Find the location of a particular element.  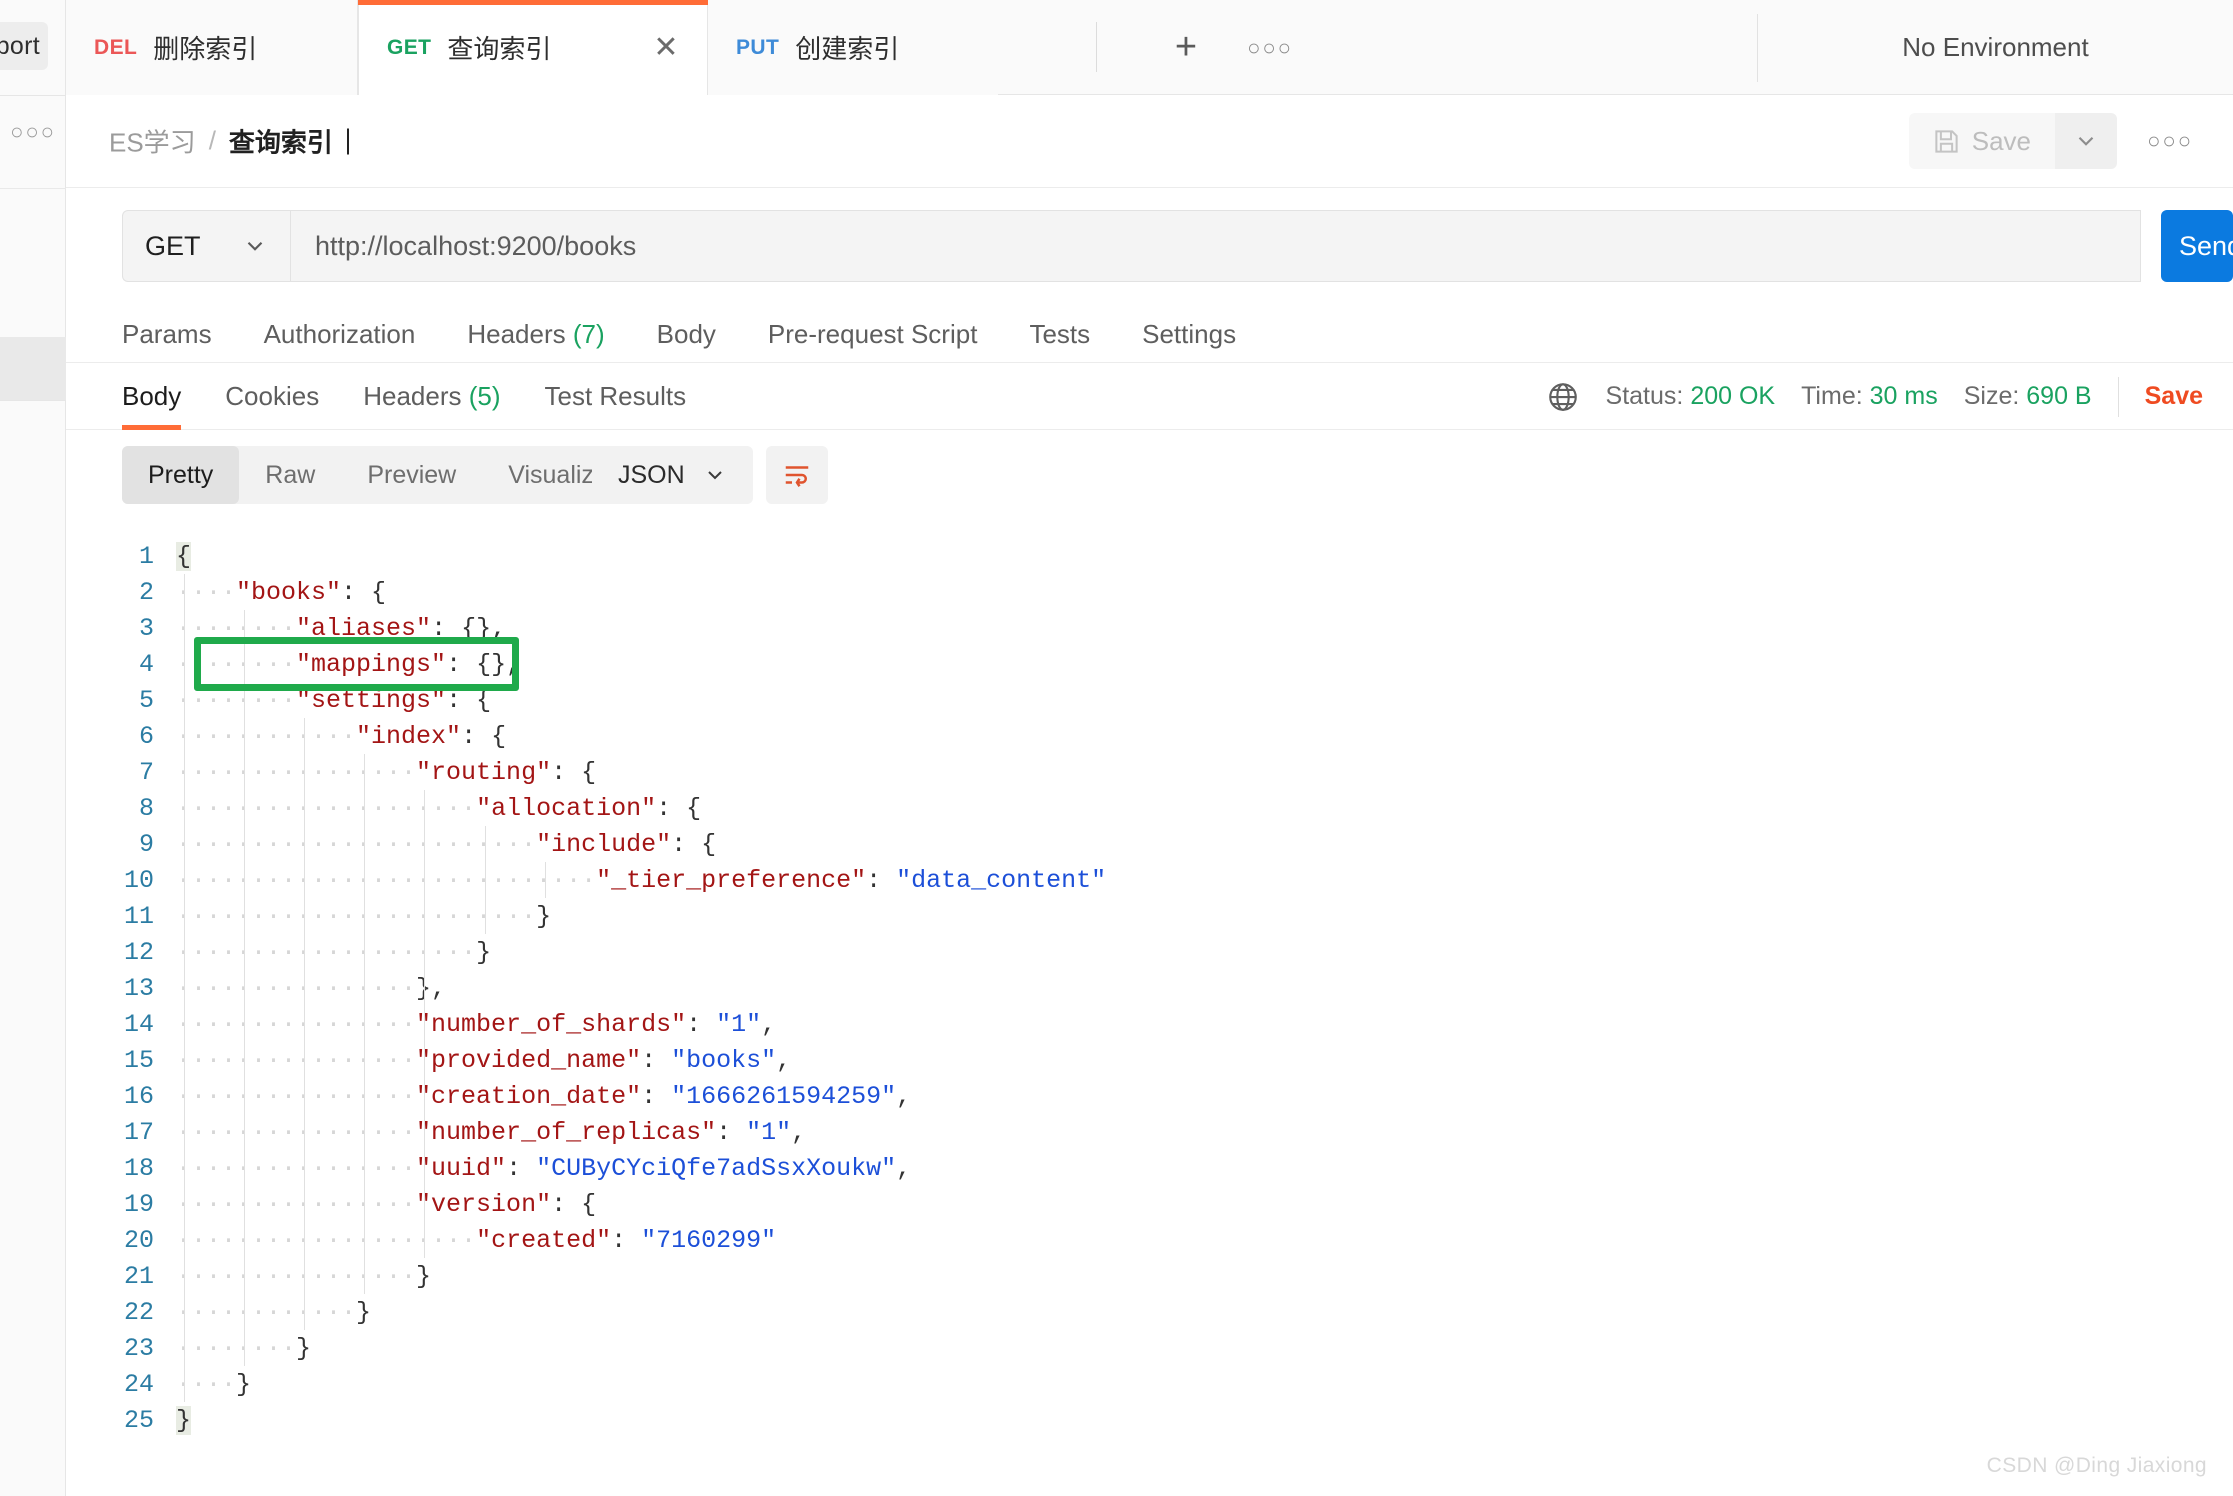

tab-method-label: GET is located at coordinates (409, 47).